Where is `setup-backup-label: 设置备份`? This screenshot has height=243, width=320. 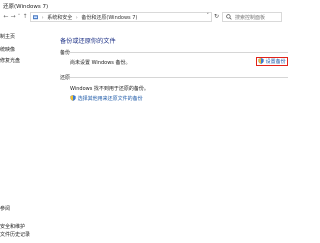
setup-backup-label: 设置备份 is located at coordinates (276, 62).